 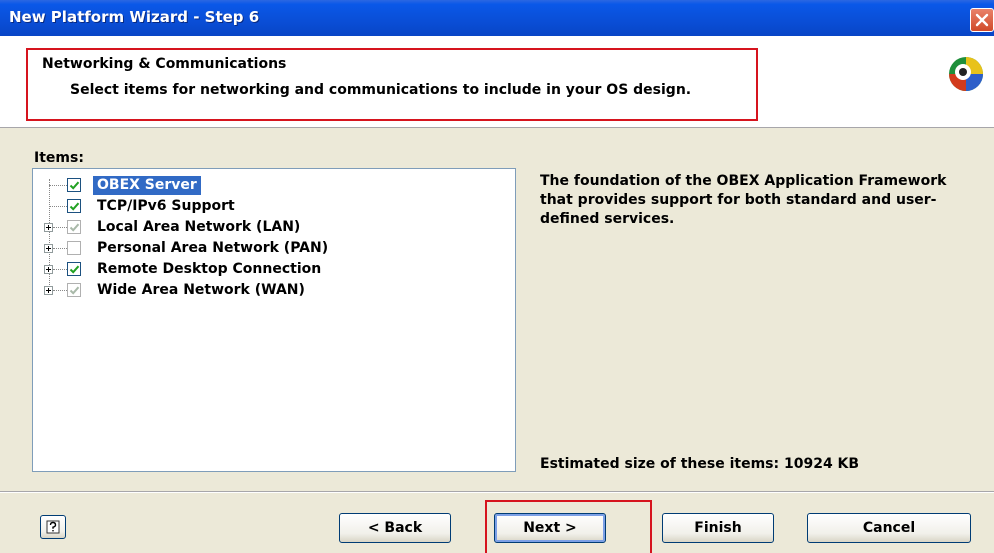 I want to click on tree-item-label: Personal Area Network (PAN), so click(x=212, y=248).